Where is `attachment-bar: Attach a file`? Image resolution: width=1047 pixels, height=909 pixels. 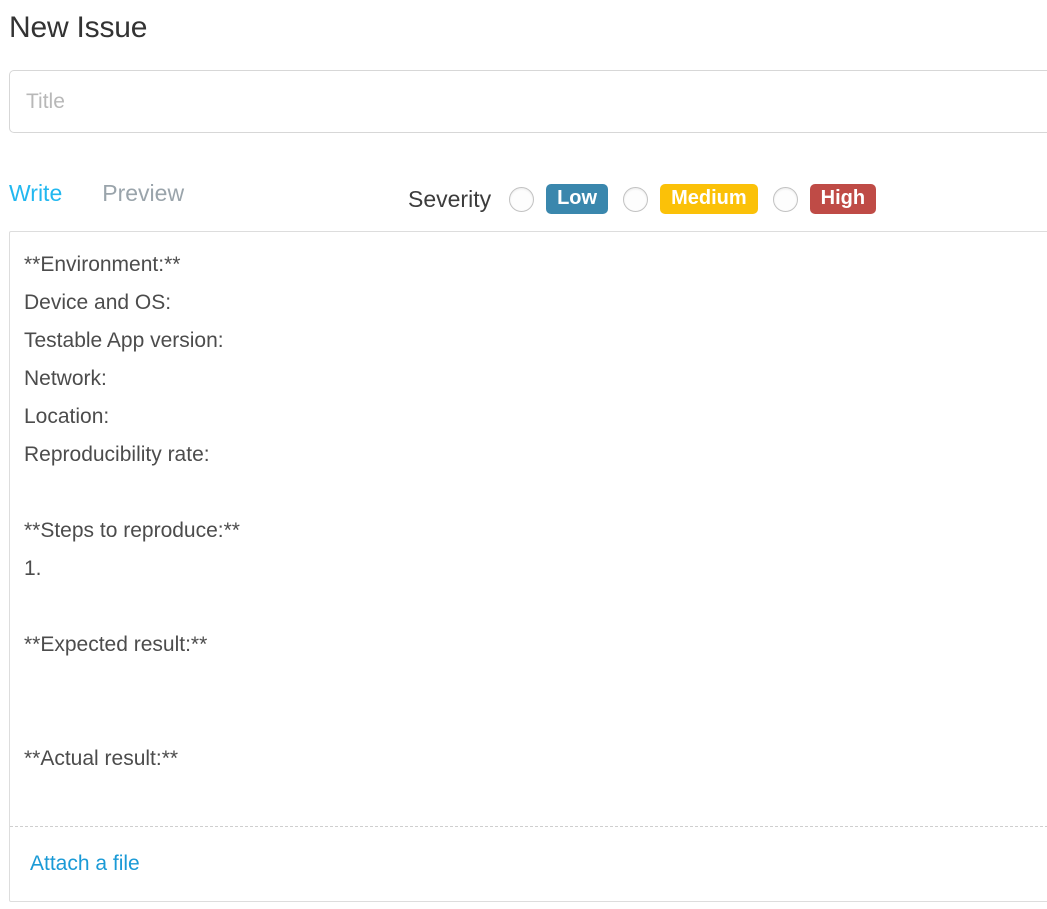
attachment-bar: Attach a file is located at coordinates (528, 863).